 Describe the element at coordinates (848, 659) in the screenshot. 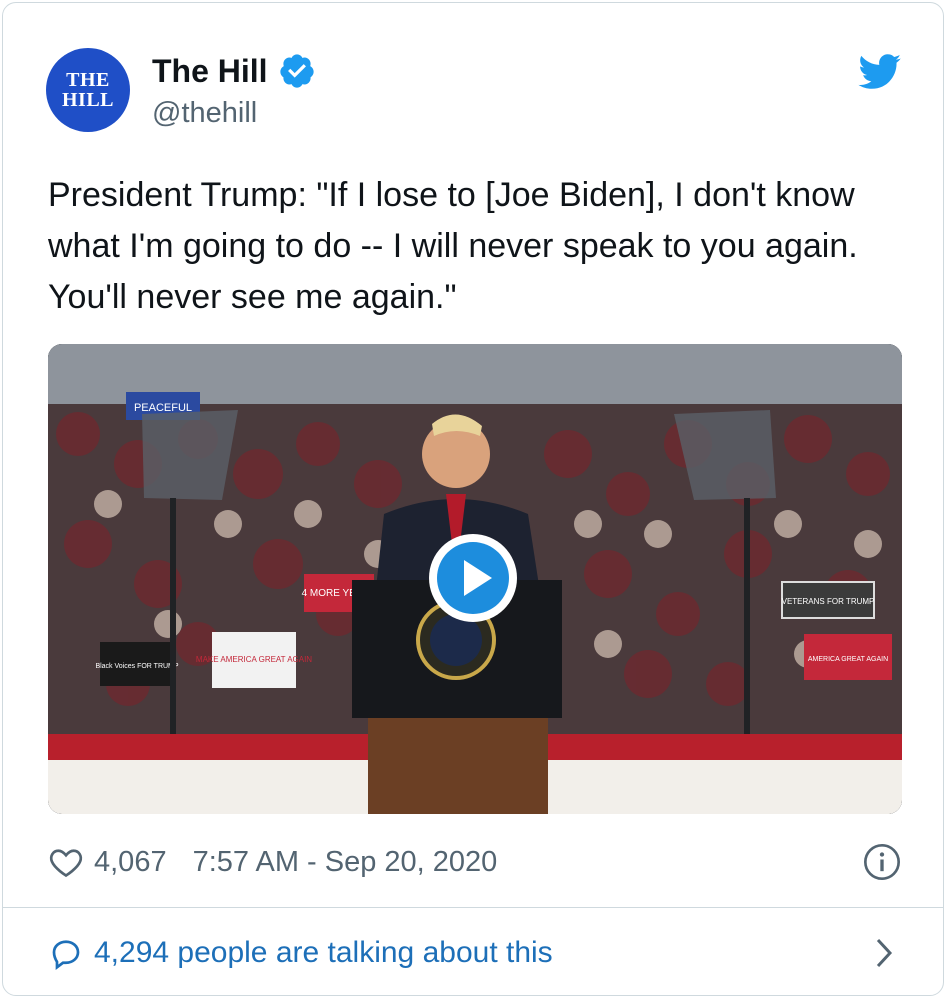

I see `sign-america-great: AMERICA GREAT AGAIN` at that location.